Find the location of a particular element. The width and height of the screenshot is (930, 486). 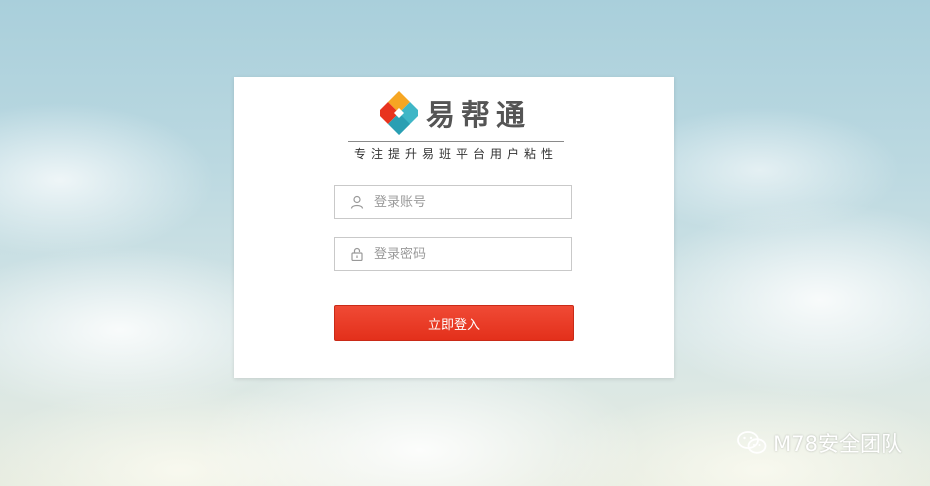

lock-icon is located at coordinates (357, 254).